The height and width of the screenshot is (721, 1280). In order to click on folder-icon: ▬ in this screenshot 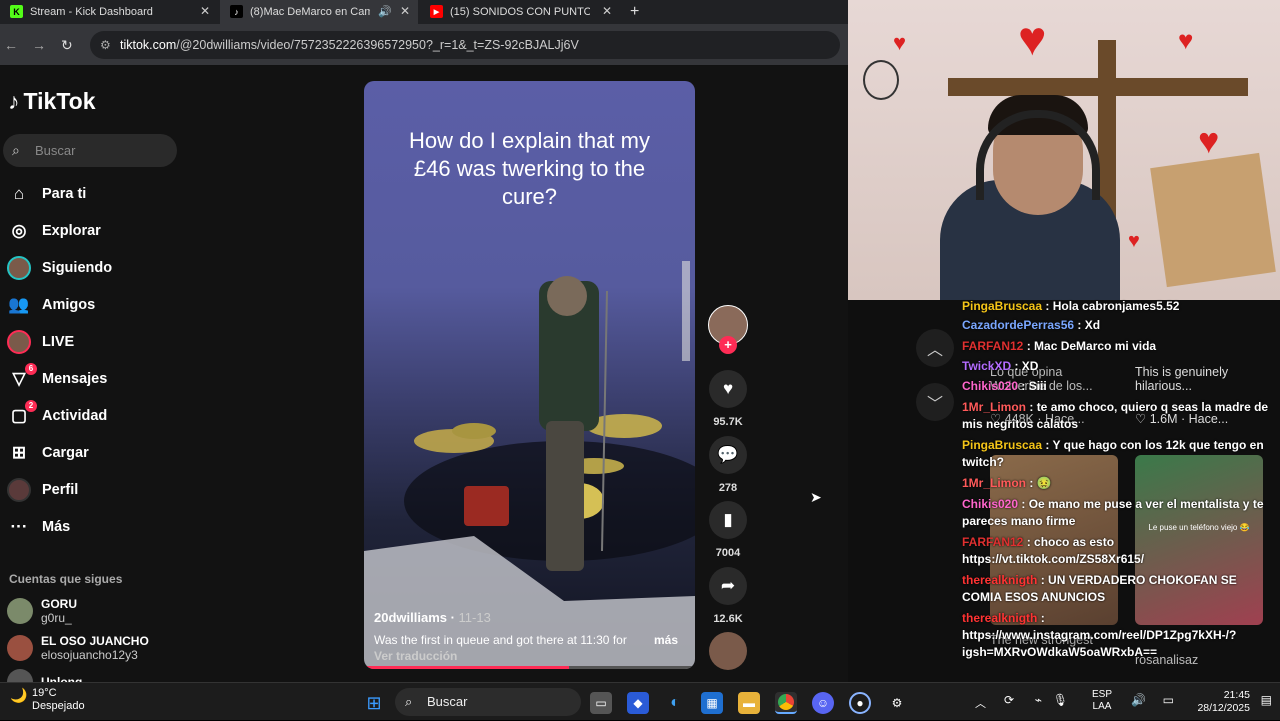, I will do `click(749, 703)`.